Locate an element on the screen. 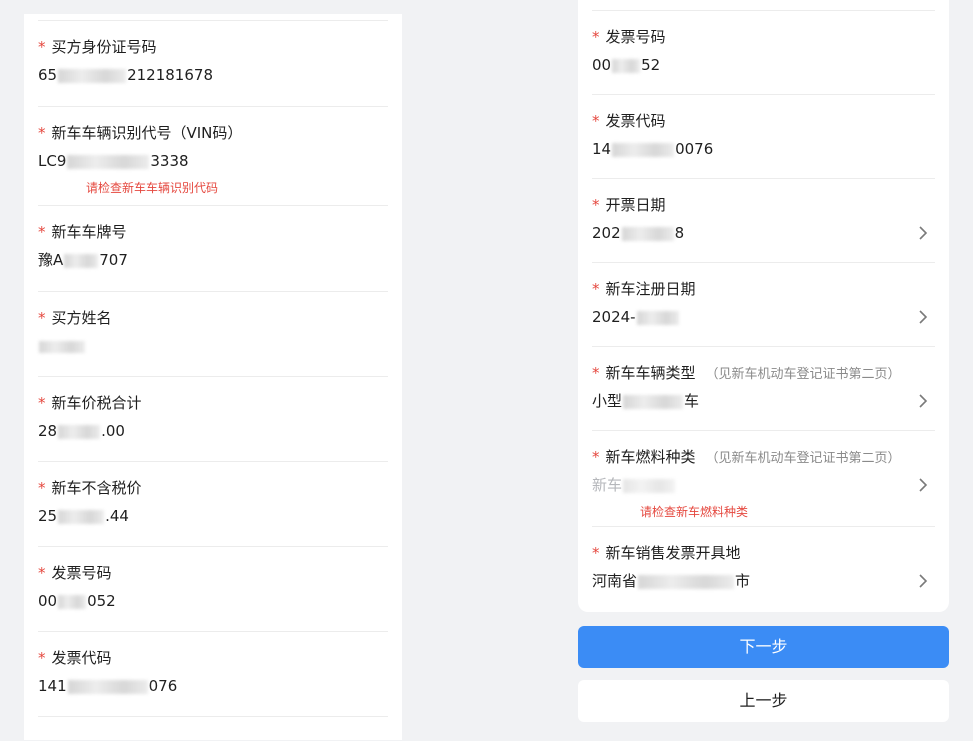  field-value: 00 52 is located at coordinates (626, 65).